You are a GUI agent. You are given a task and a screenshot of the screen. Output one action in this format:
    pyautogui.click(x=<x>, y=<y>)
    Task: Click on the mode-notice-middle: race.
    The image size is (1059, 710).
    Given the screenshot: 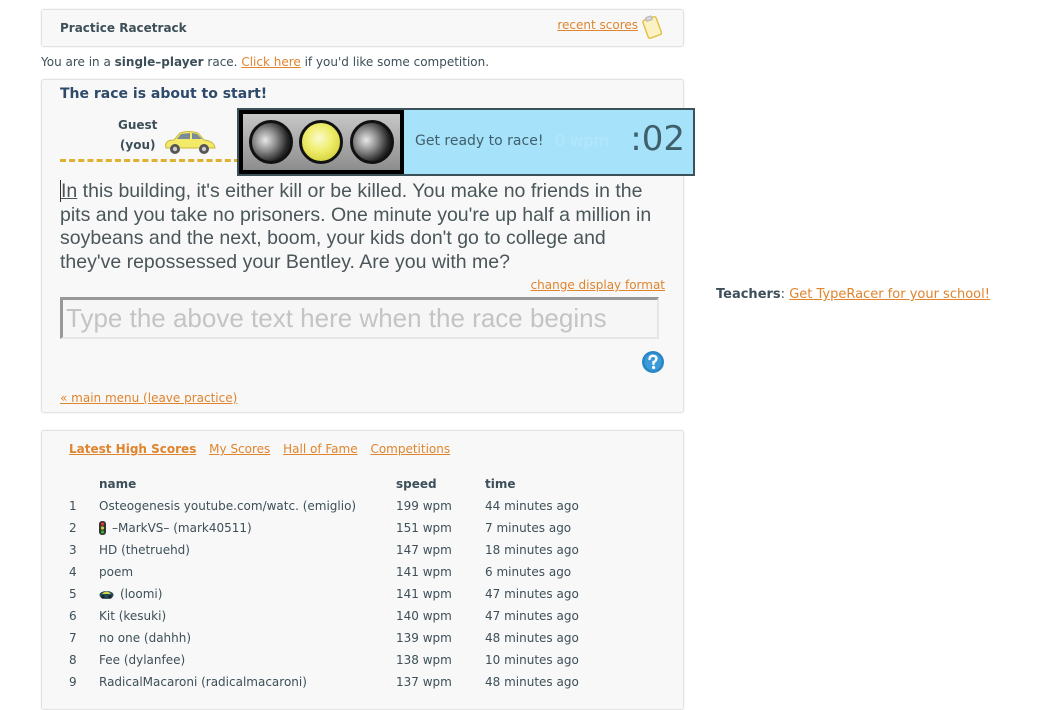 What is the action you would take?
    pyautogui.click(x=222, y=62)
    